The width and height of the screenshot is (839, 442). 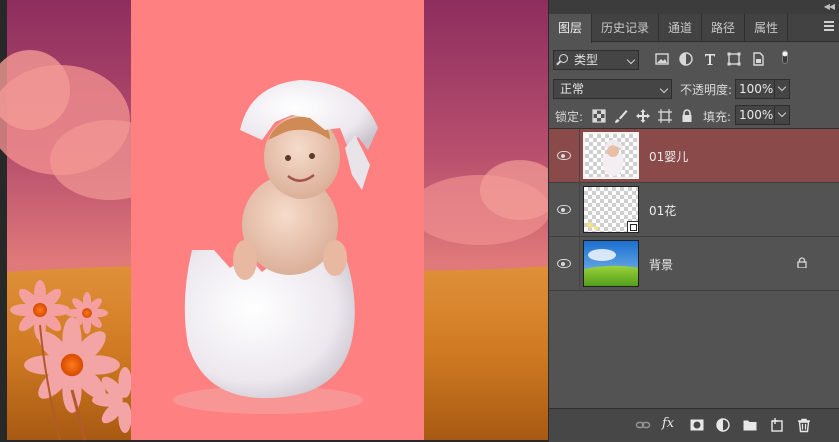 What do you see at coordinates (724, 28) in the screenshot?
I see `tab-paths: 路径` at bounding box center [724, 28].